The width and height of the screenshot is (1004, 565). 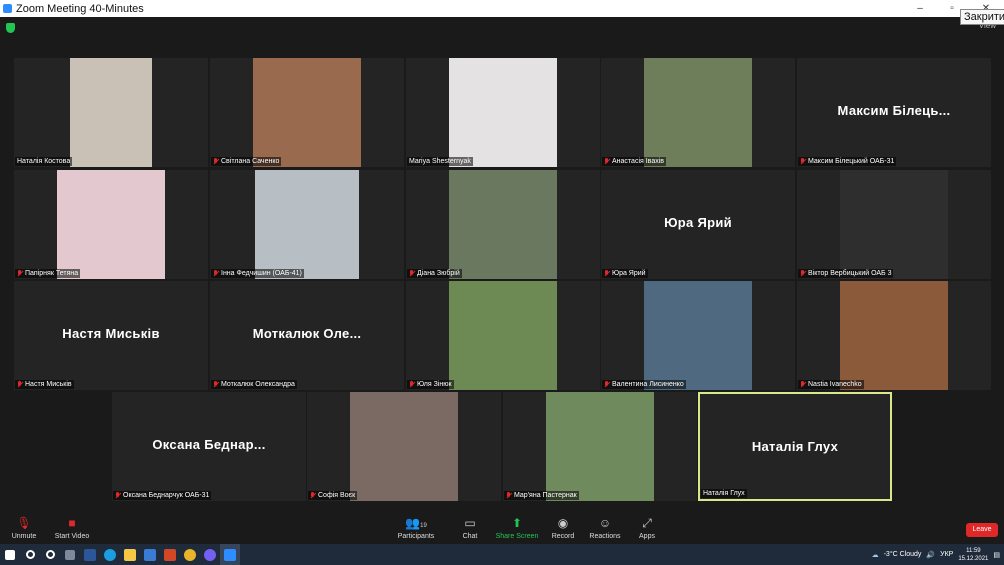 I want to click on viber-icon, so click(x=210, y=554).